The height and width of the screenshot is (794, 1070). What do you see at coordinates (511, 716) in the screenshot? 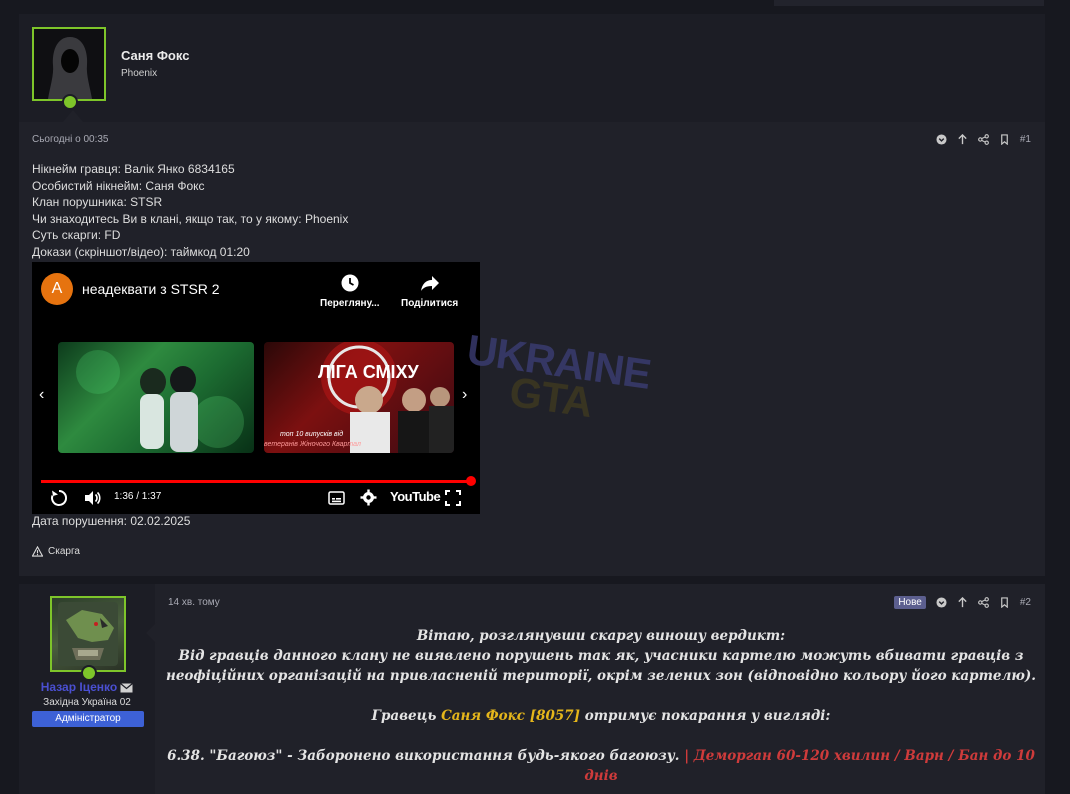
I see `player-name: Саня Фокс [8057]` at bounding box center [511, 716].